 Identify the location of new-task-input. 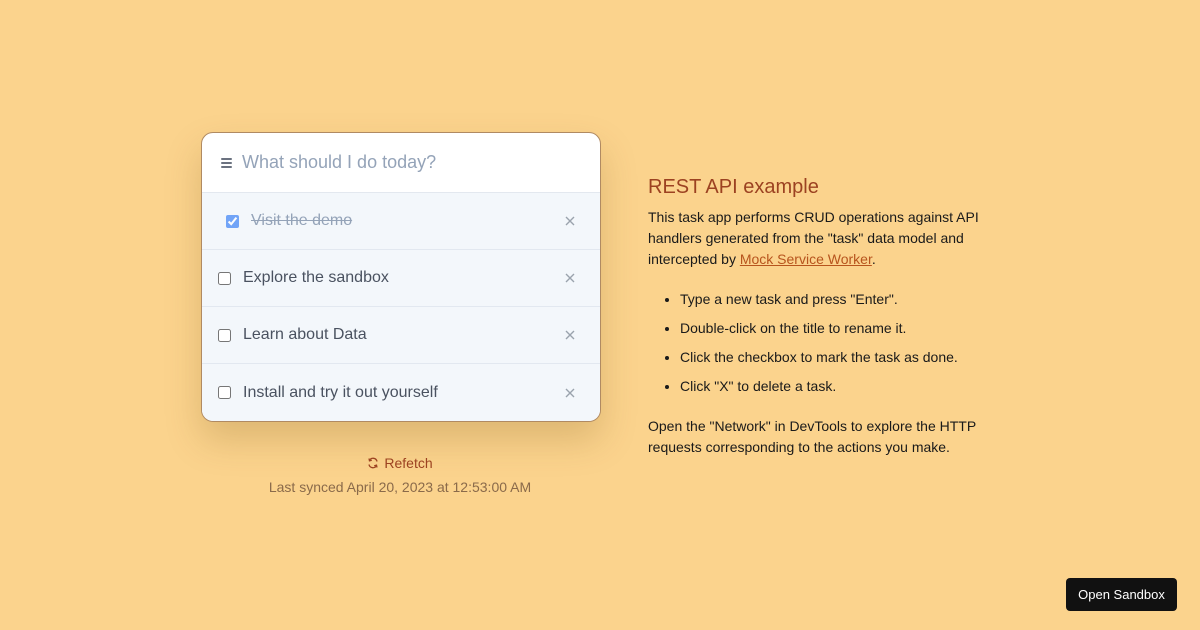
(413, 162).